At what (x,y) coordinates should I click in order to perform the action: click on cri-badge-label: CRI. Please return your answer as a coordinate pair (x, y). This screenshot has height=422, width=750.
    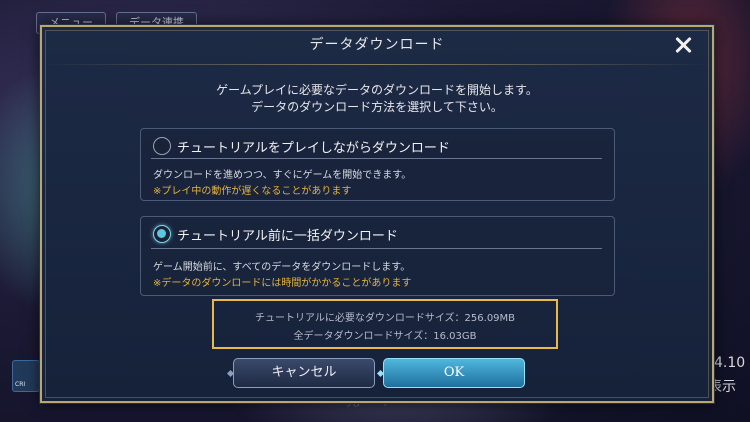
    Looking at the image, I should click on (20, 384).